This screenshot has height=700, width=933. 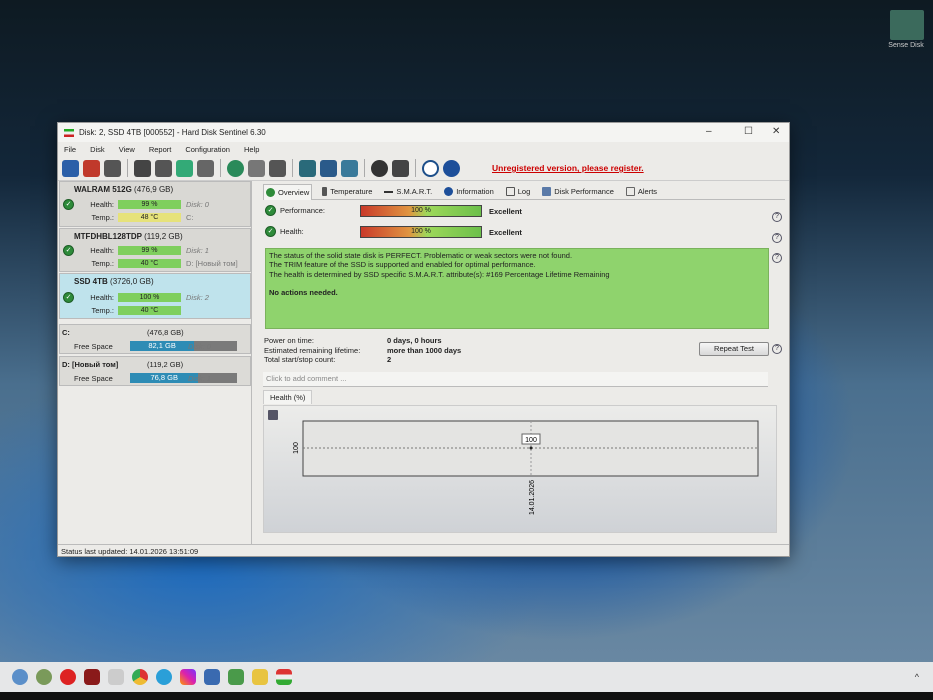 What do you see at coordinates (430, 168) in the screenshot?
I see `help-icon` at bounding box center [430, 168].